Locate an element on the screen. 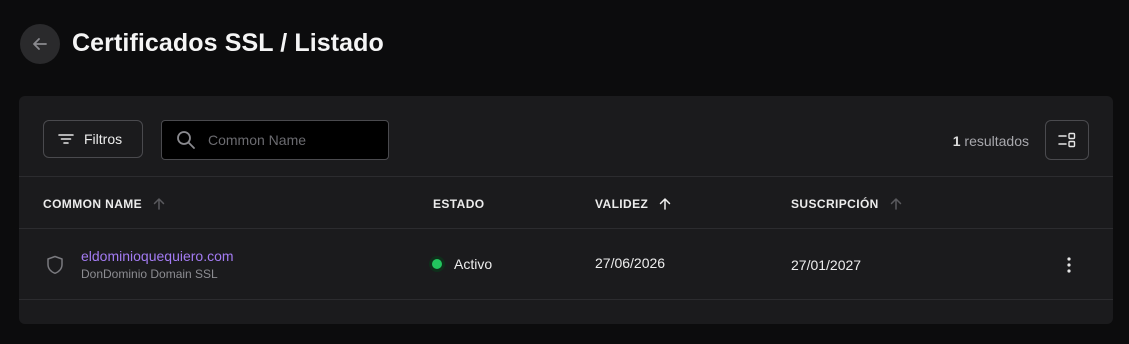  arrow-left-icon is located at coordinates (40, 43).